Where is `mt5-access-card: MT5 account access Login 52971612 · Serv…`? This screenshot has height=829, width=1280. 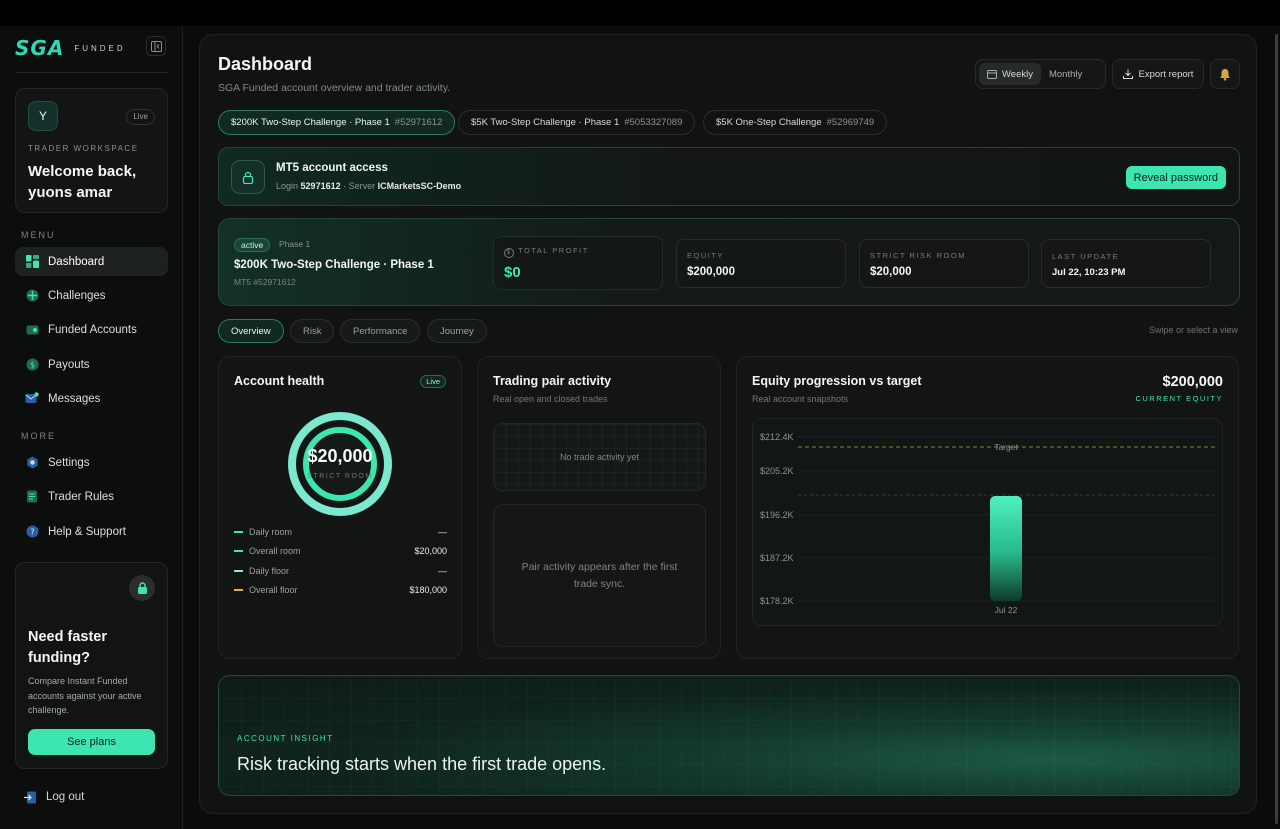 mt5-access-card: MT5 account access Login 52971612 · Serv… is located at coordinates (729, 176).